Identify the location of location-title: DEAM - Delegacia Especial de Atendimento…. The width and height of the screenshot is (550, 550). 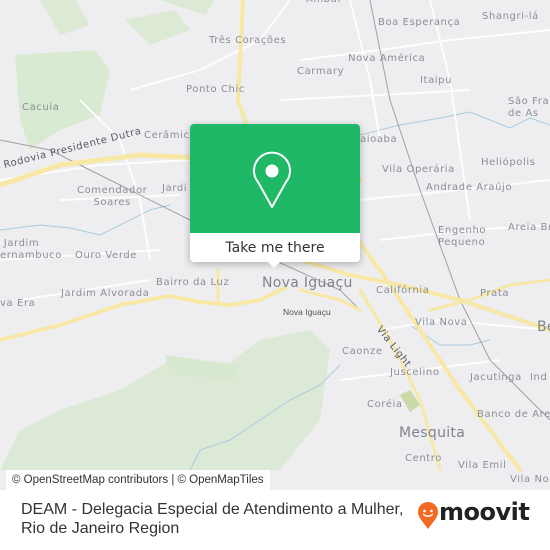
(212, 519).